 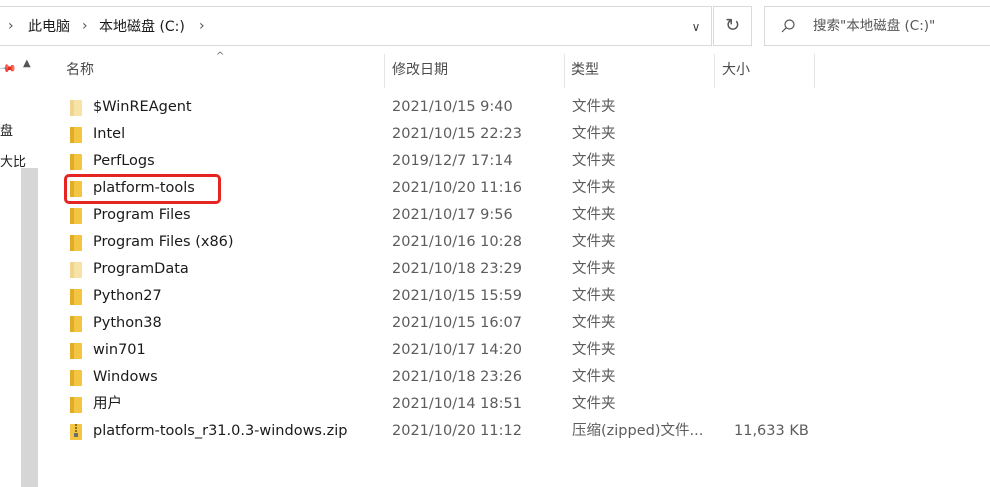 I want to click on file-row: Python38 2021/10/15 16:07 文件夹, so click(x=442, y=323).